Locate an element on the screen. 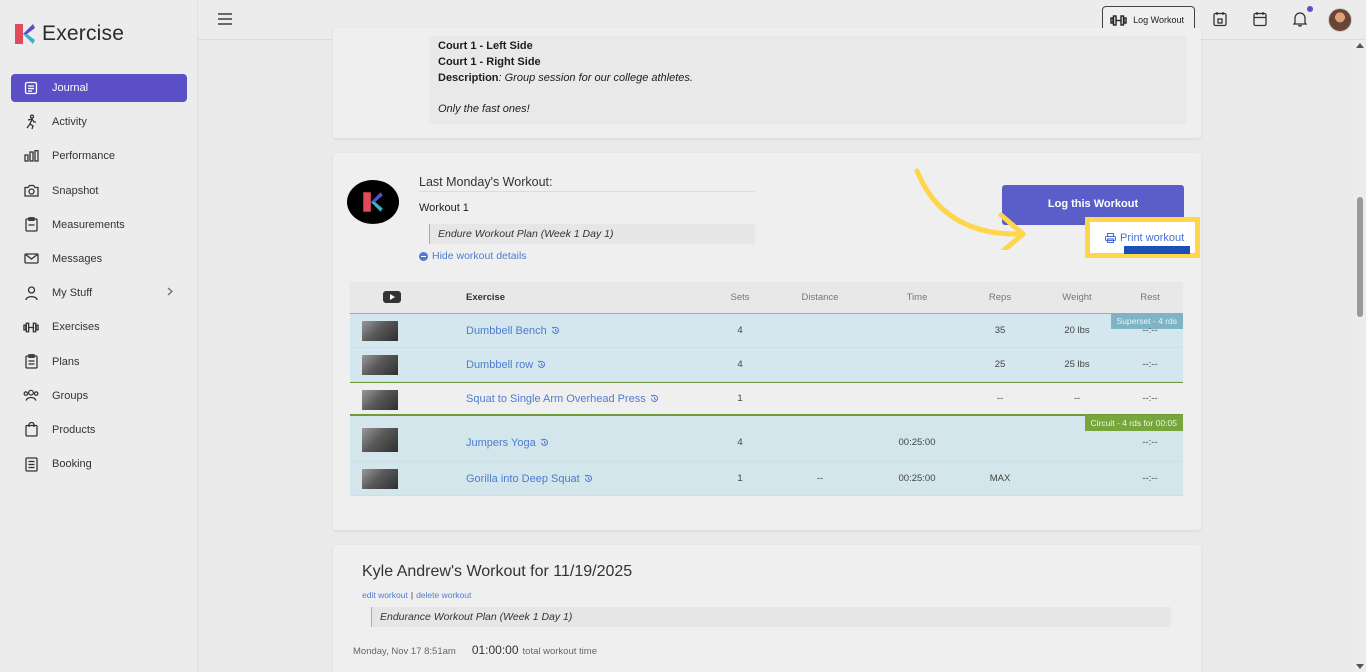 The image size is (1366, 672). divider is located at coordinates (587, 191).